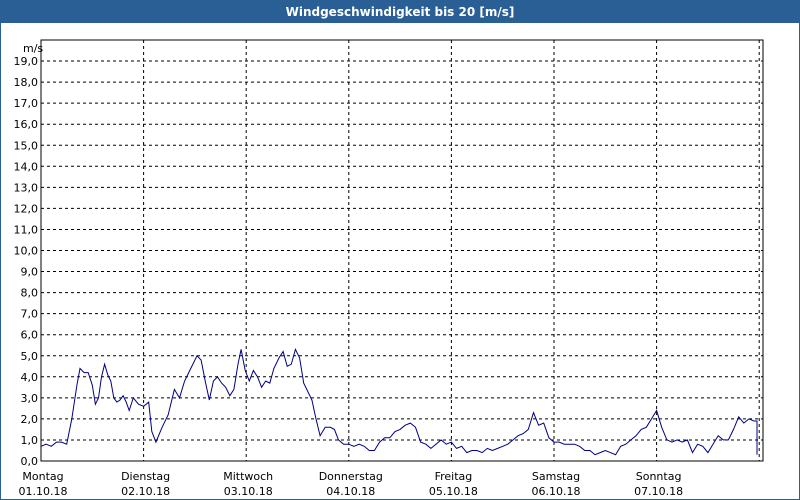  Describe the element at coordinates (30, 377) in the screenshot. I see `y-tick-label: 4,0` at that location.